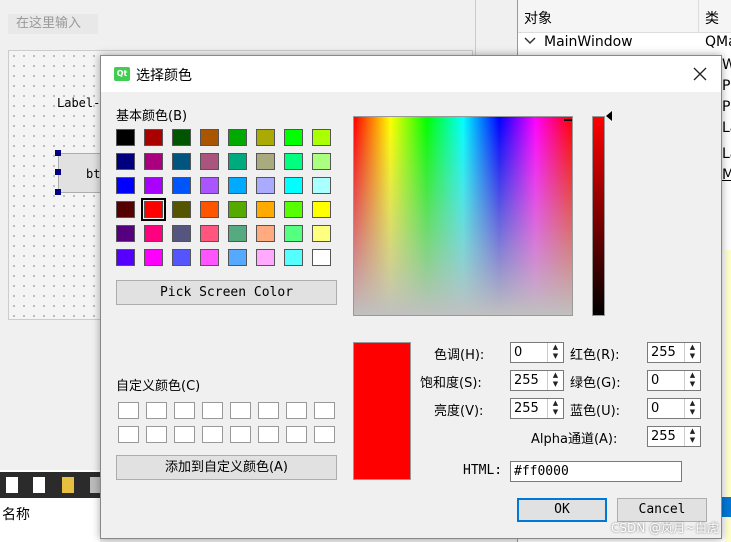  I want to click on column-divider, so click(698, 16).